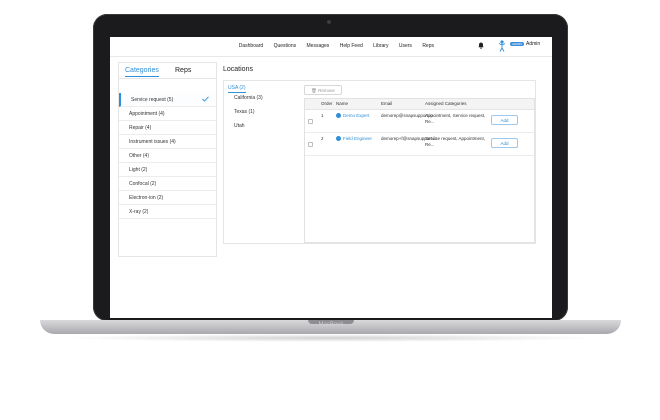 This screenshot has width=660, height=420. What do you see at coordinates (356, 115) in the screenshot?
I see `rep-name-label: Demo Expert` at bounding box center [356, 115].